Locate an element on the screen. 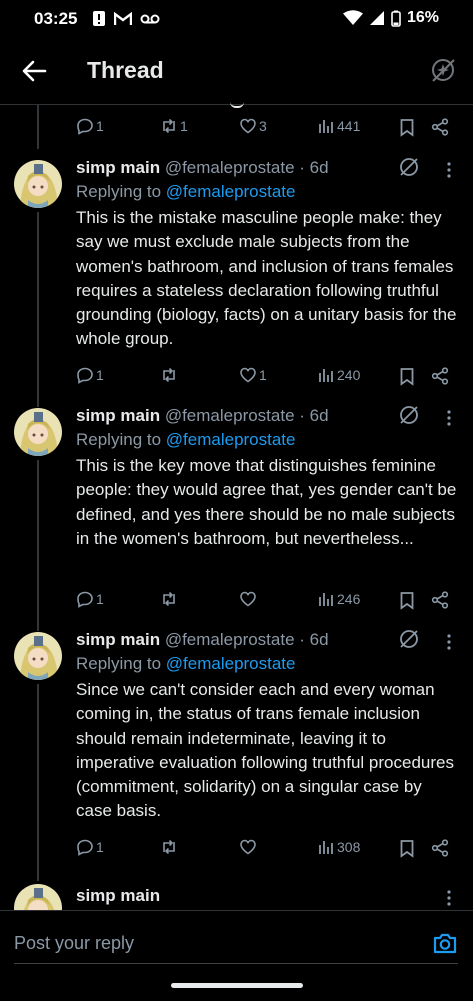 Image resolution: width=473 pixels, height=1001 pixels. thread-header: Thread is located at coordinates (236, 71).